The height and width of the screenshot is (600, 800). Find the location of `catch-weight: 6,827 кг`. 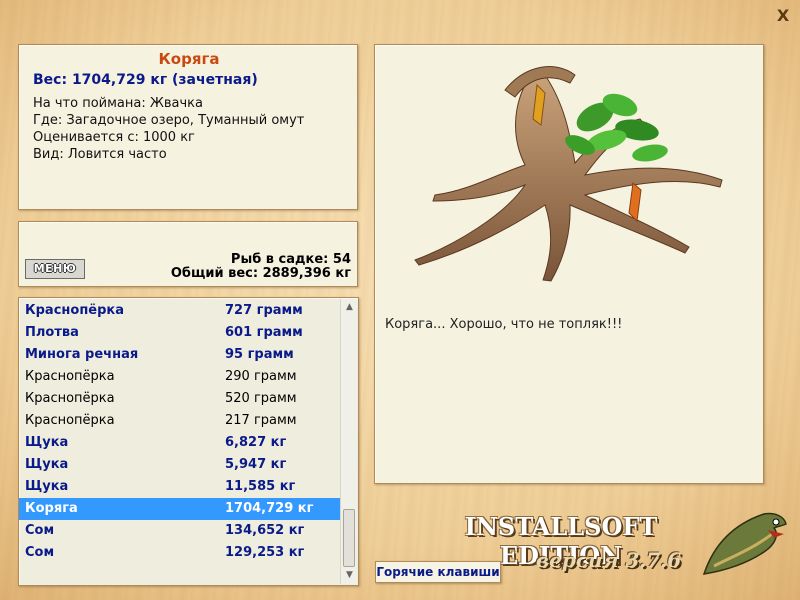

catch-weight: 6,827 кг is located at coordinates (256, 442).